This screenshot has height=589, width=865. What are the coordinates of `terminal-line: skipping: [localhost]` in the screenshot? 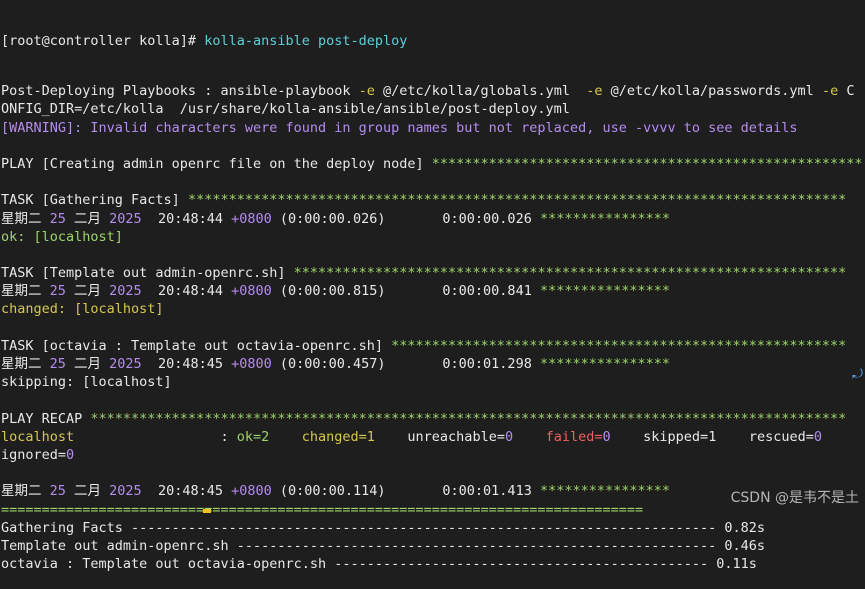 It's located at (433, 382).